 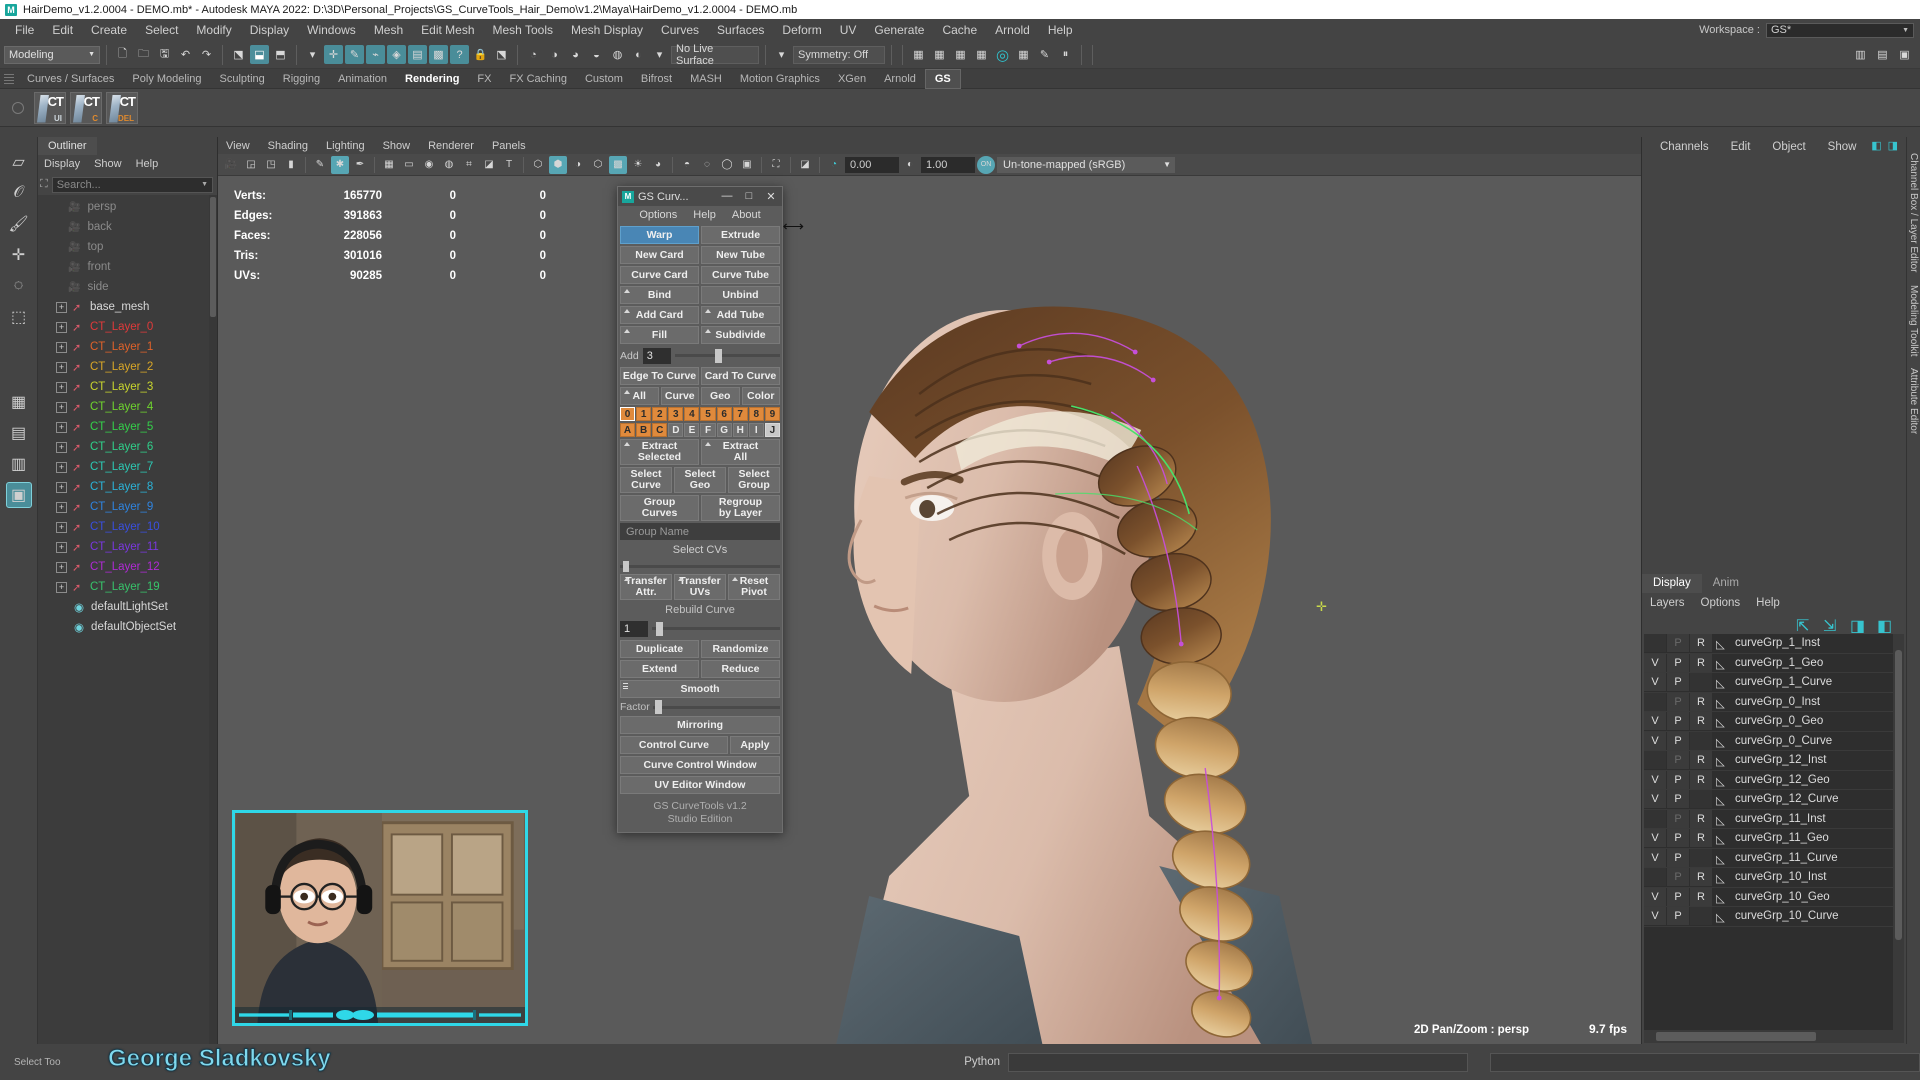 I want to click on resolution-gate-icon: ◉, so click(x=429, y=165).